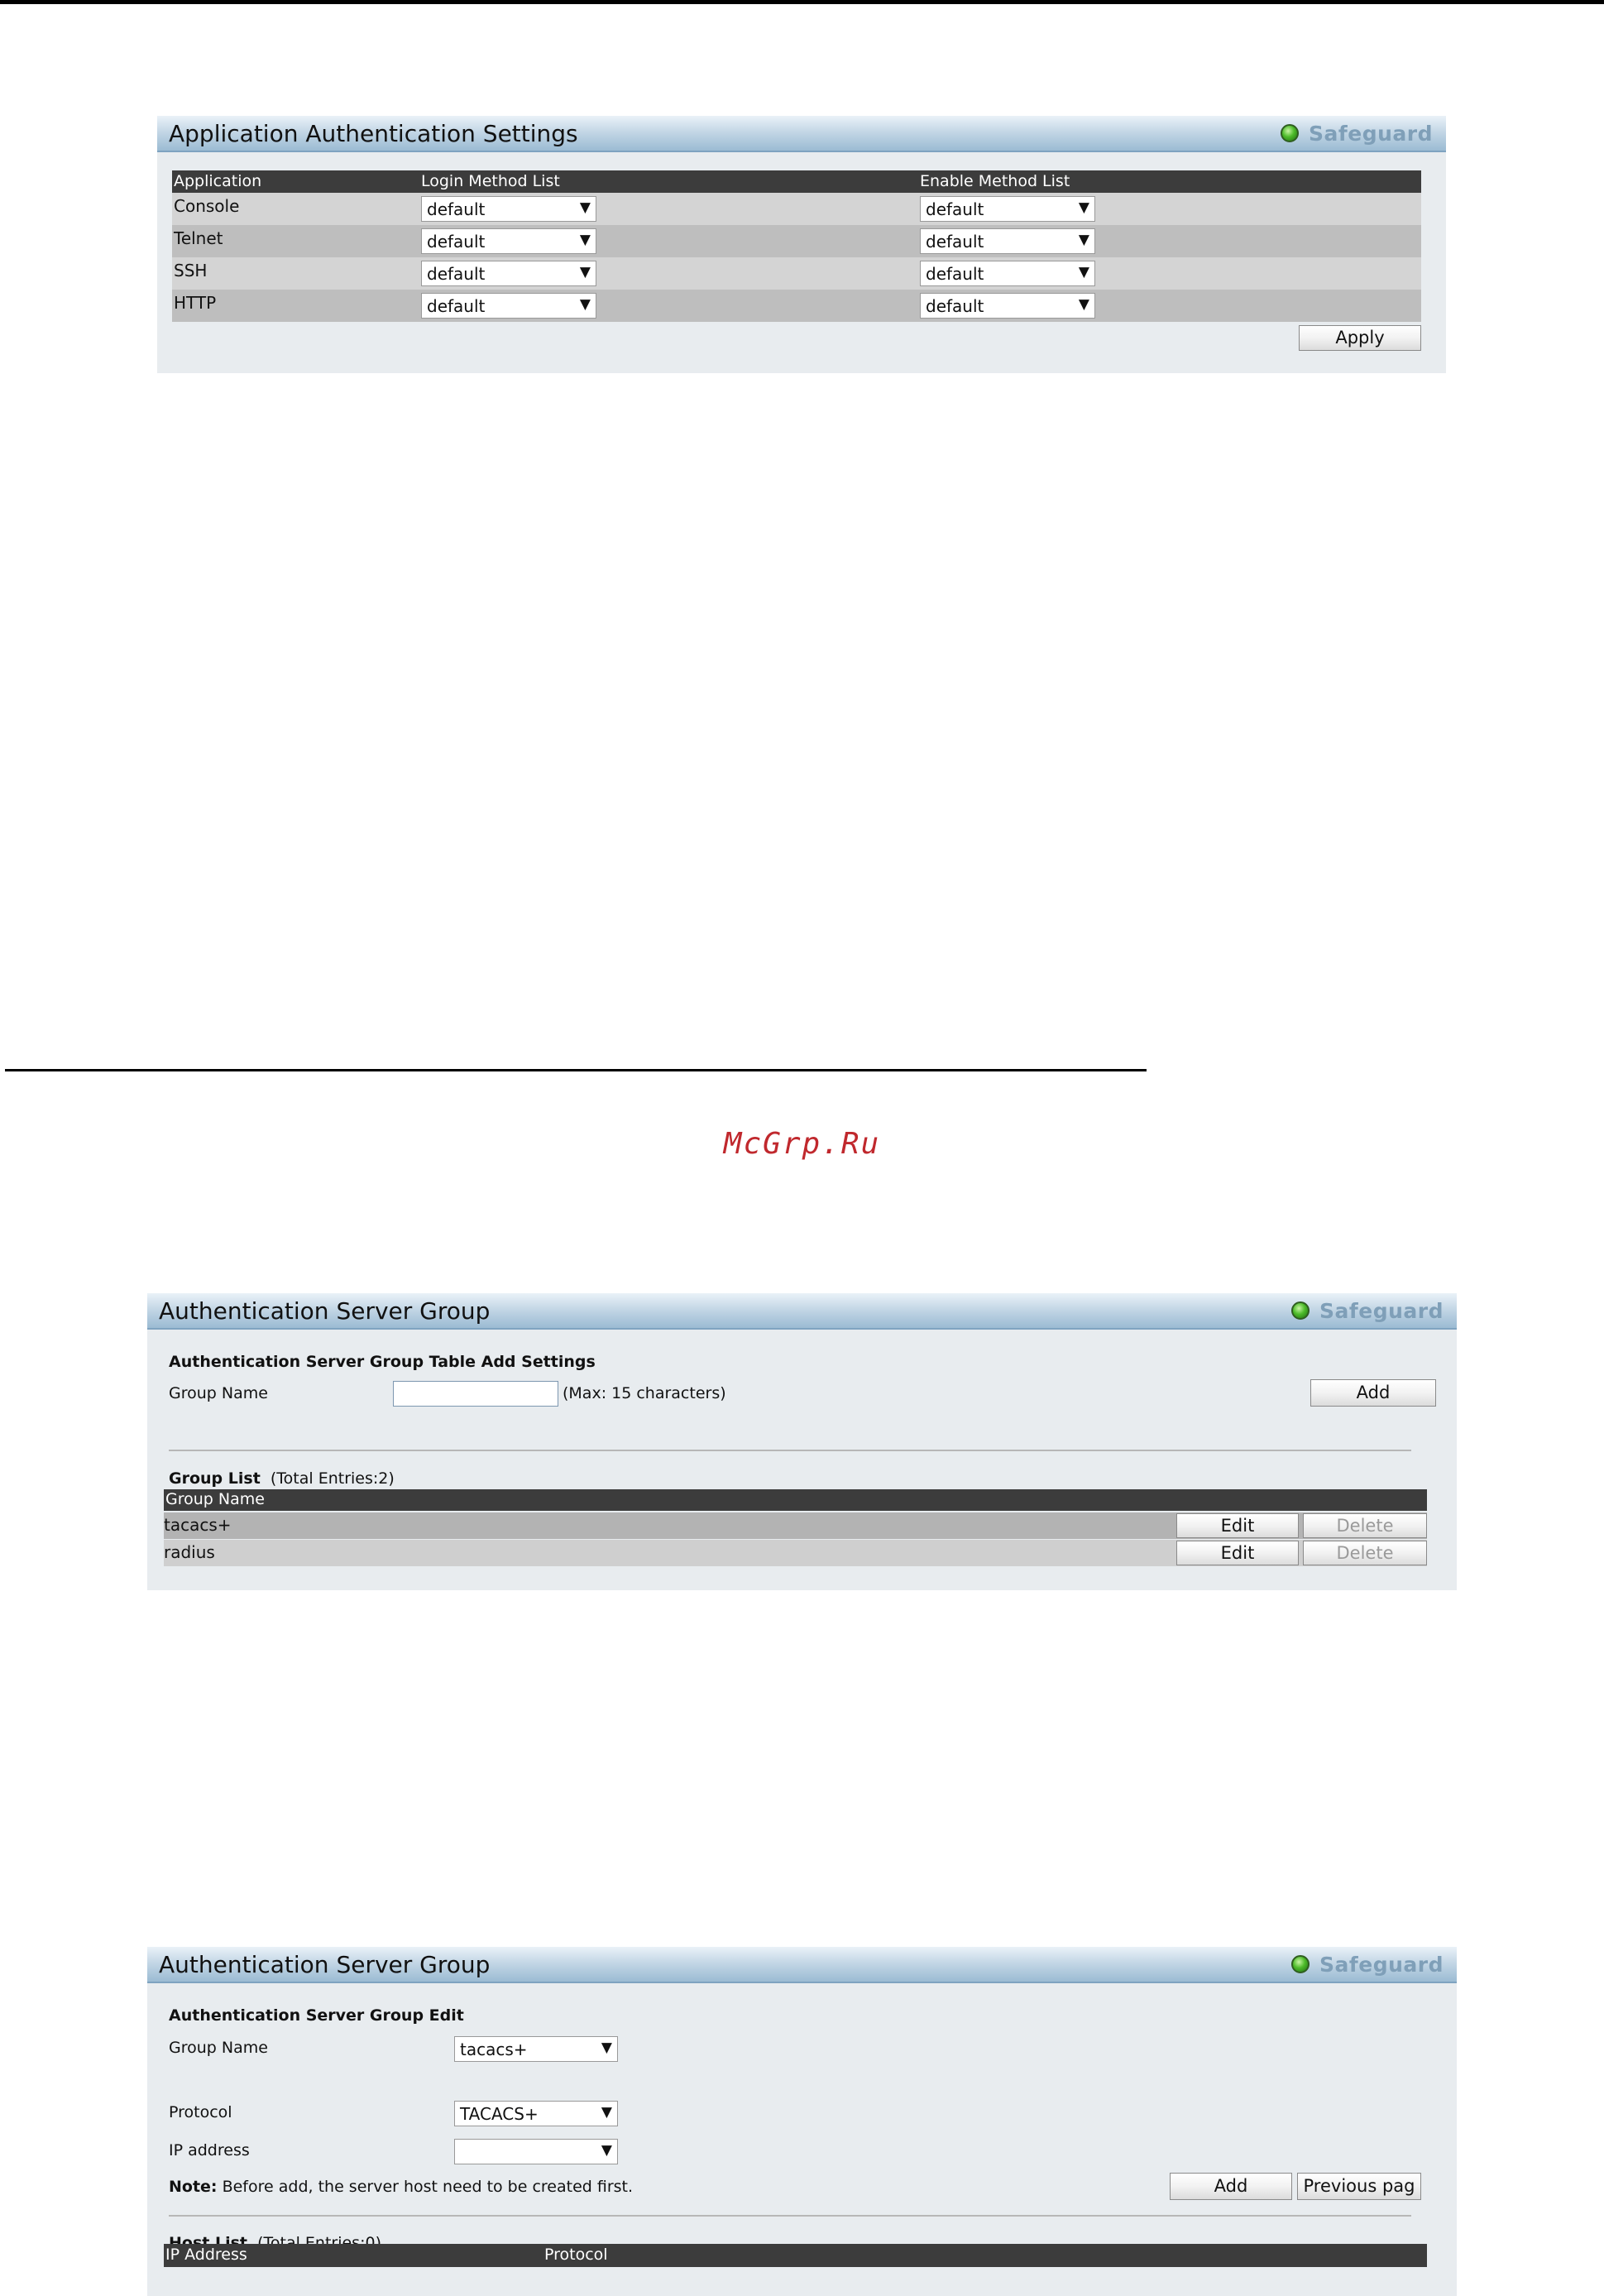 The image size is (1604, 2296). What do you see at coordinates (499, 2114) in the screenshot?
I see `select-value: TACACS+` at bounding box center [499, 2114].